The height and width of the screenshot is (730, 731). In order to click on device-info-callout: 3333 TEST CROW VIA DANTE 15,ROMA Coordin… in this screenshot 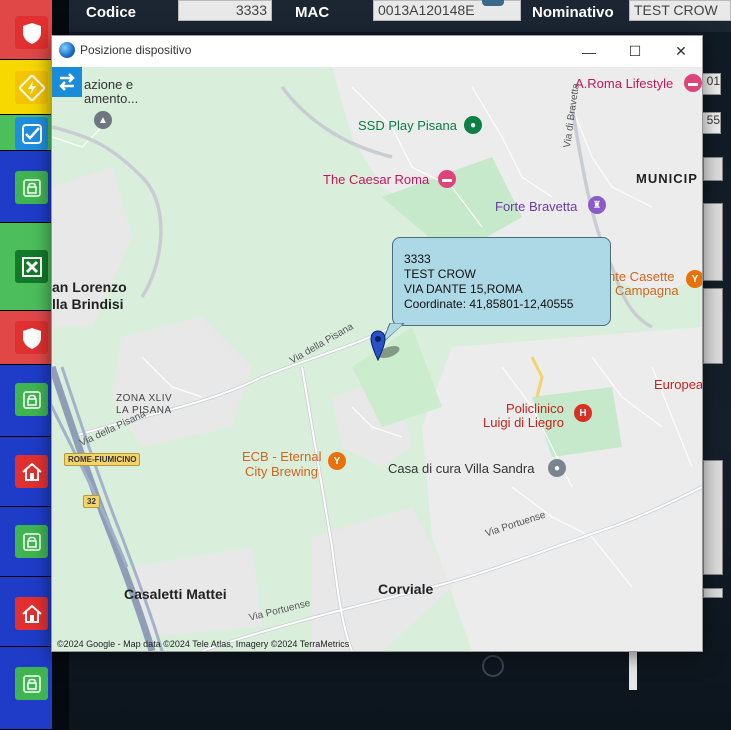, I will do `click(501, 281)`.